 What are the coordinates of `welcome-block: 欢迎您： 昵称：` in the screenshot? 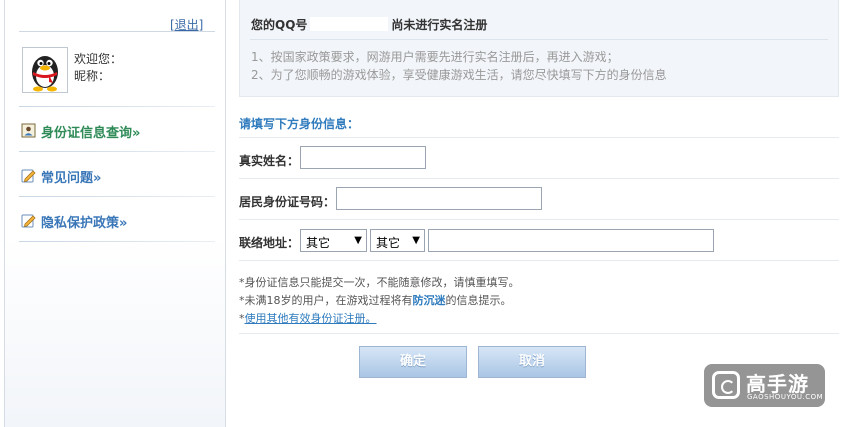 It's located at (98, 68).